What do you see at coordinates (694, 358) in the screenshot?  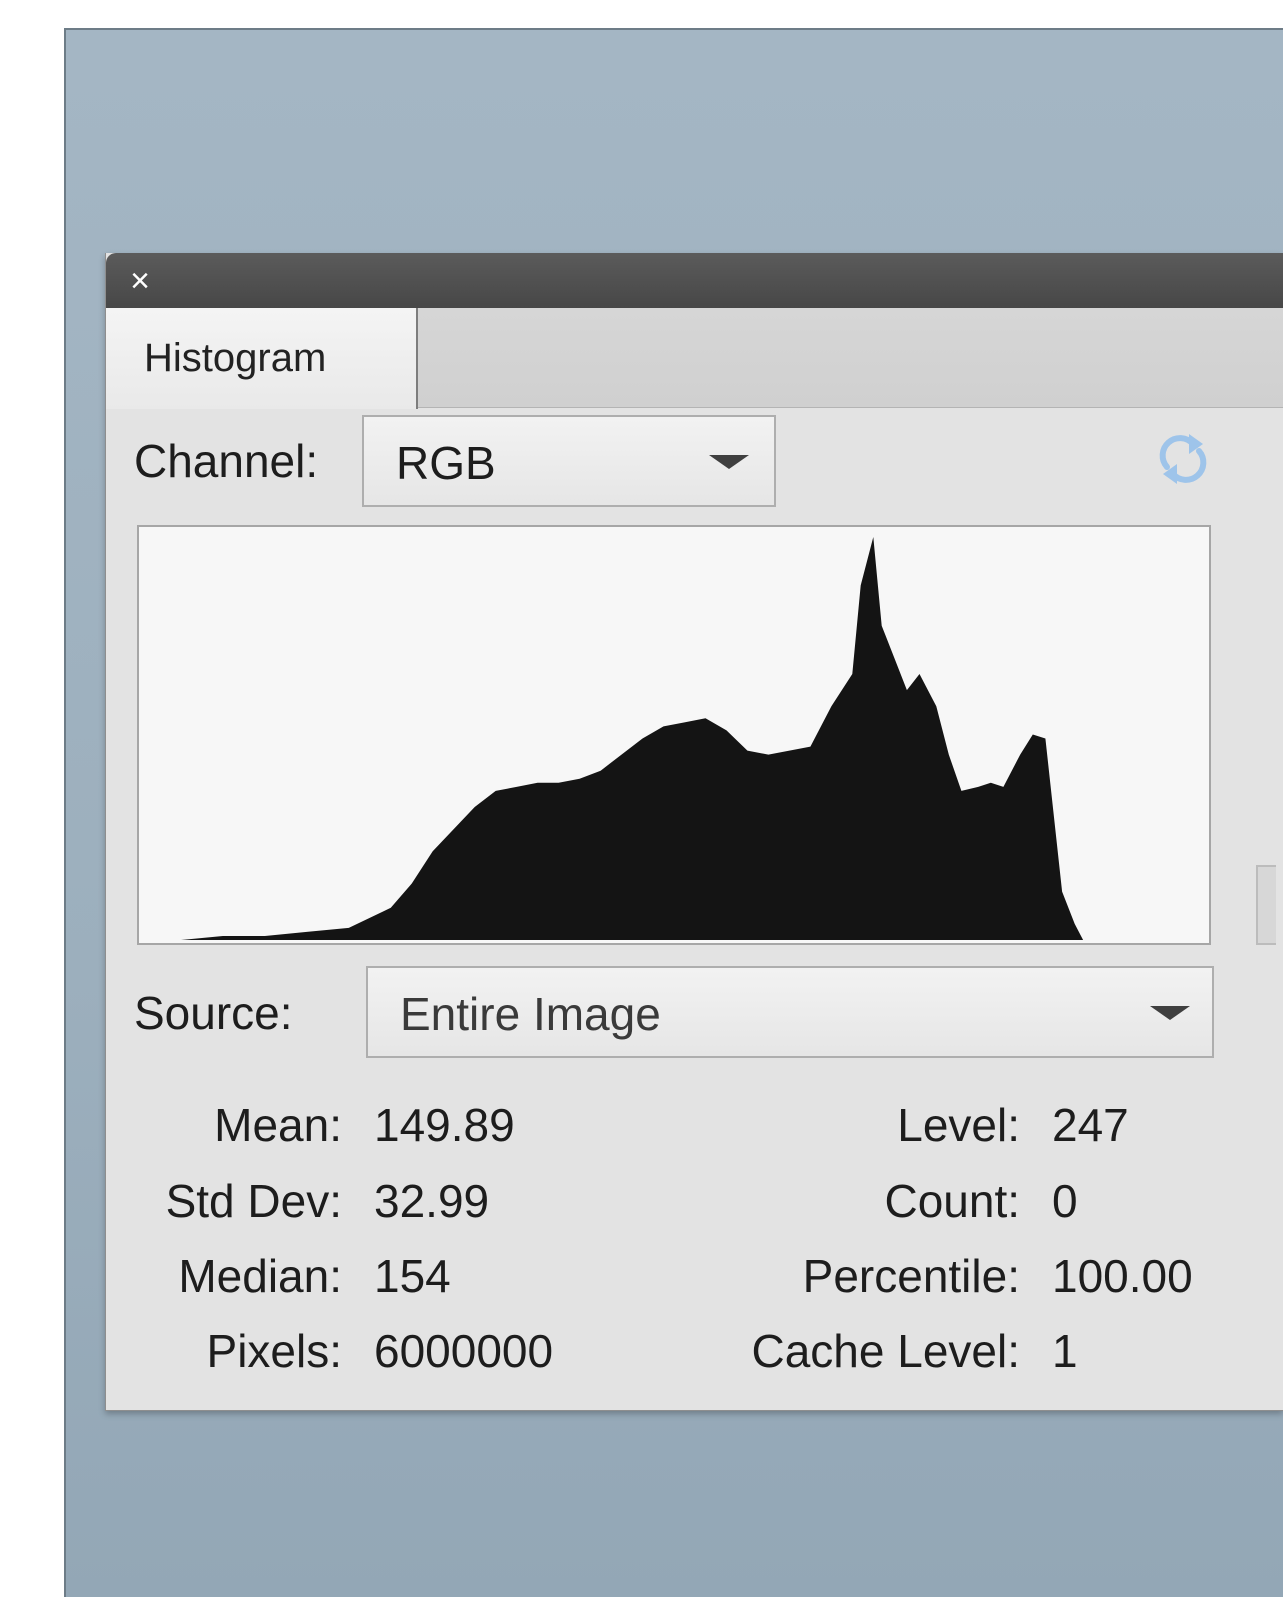 I see `tab-strip: Histogram` at bounding box center [694, 358].